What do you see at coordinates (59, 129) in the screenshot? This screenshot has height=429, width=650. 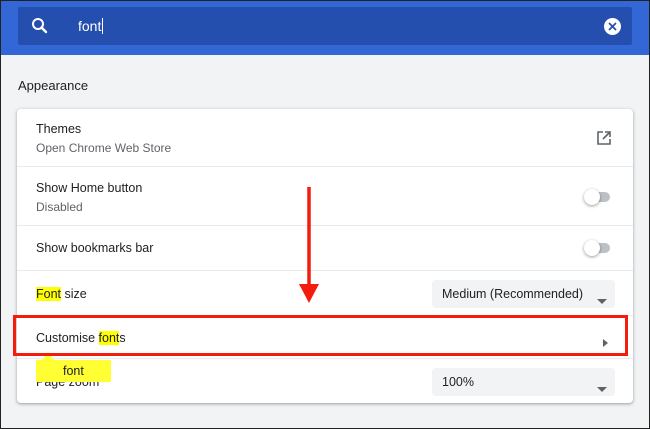 I see `themes-label: Themes` at bounding box center [59, 129].